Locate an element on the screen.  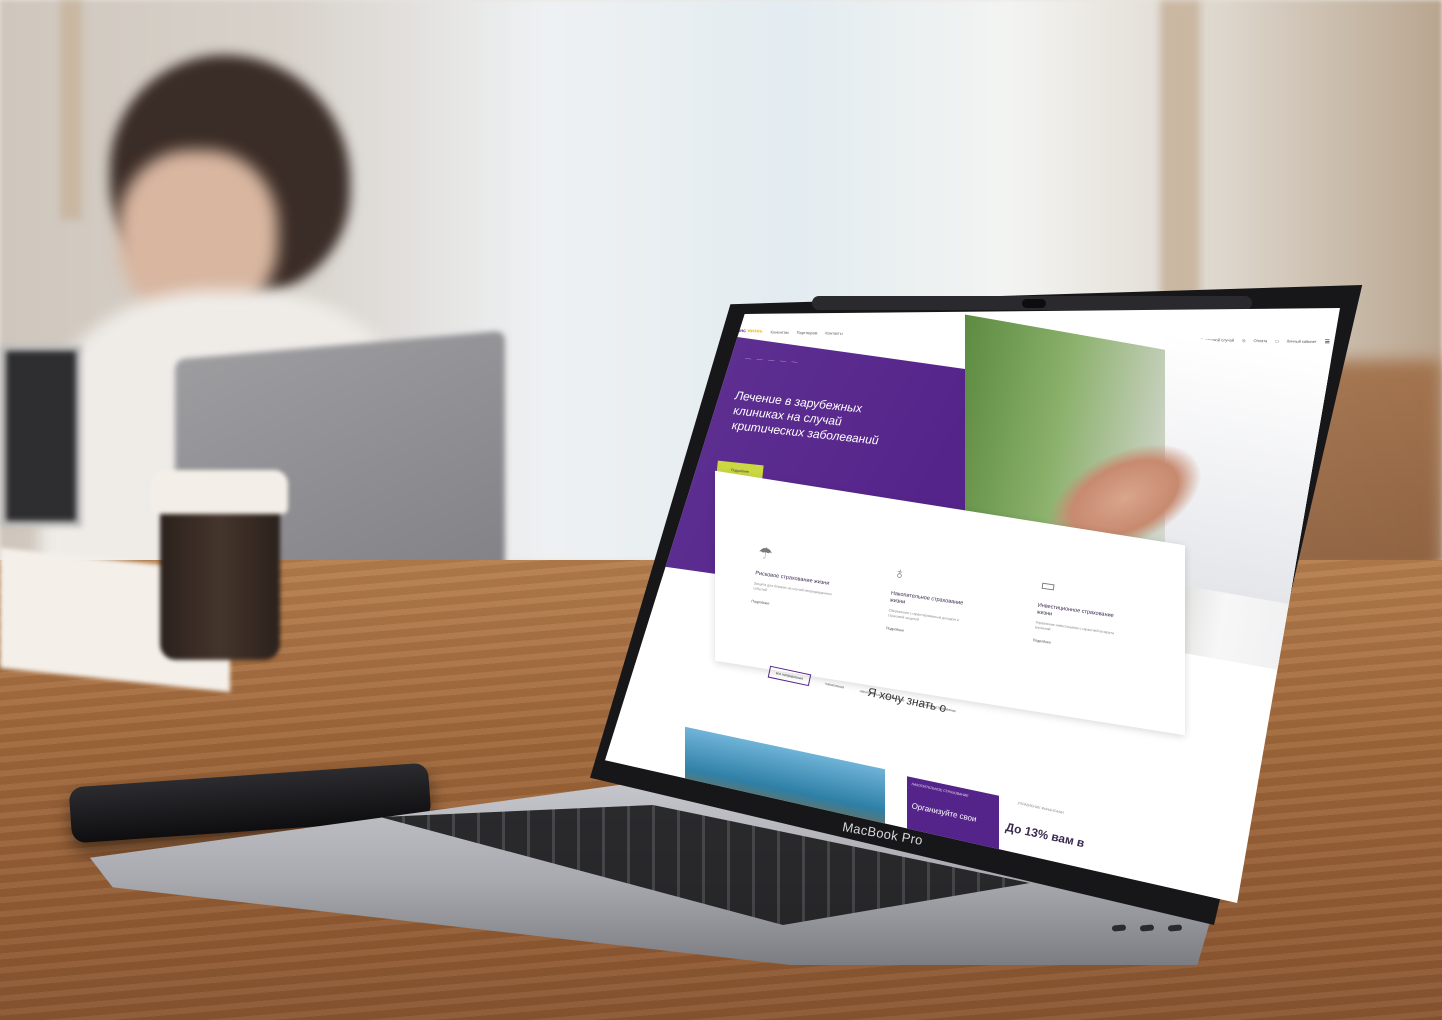
logo-suffix: жизнь is located at coordinates (755, 331).